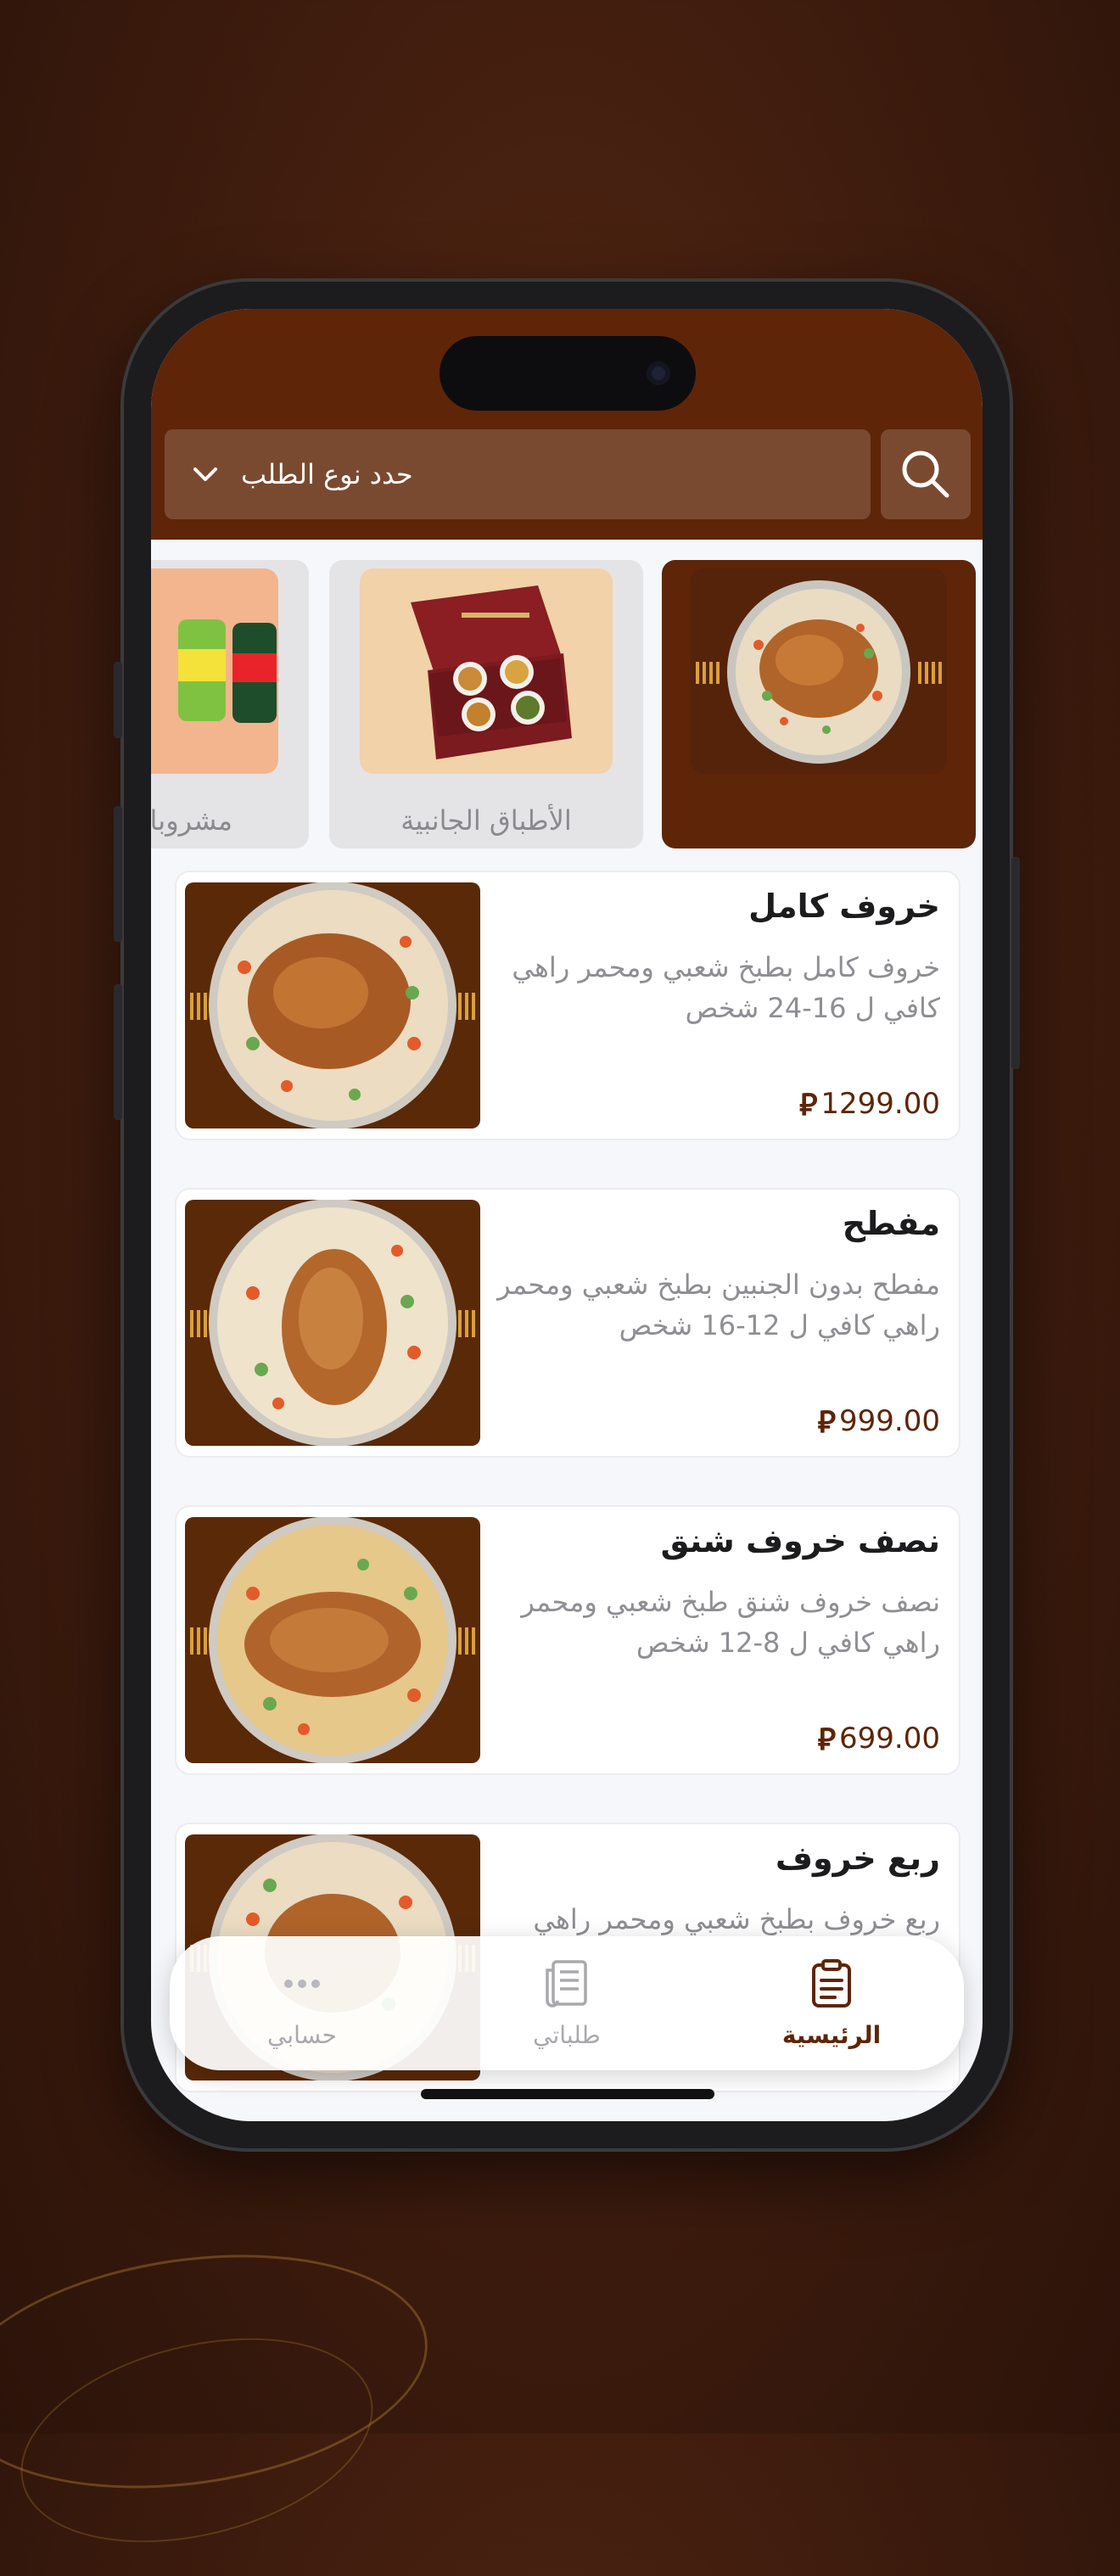 The image size is (1120, 2576). What do you see at coordinates (567, 424) in the screenshot?
I see `app-header: حدد نوع الطلب` at bounding box center [567, 424].